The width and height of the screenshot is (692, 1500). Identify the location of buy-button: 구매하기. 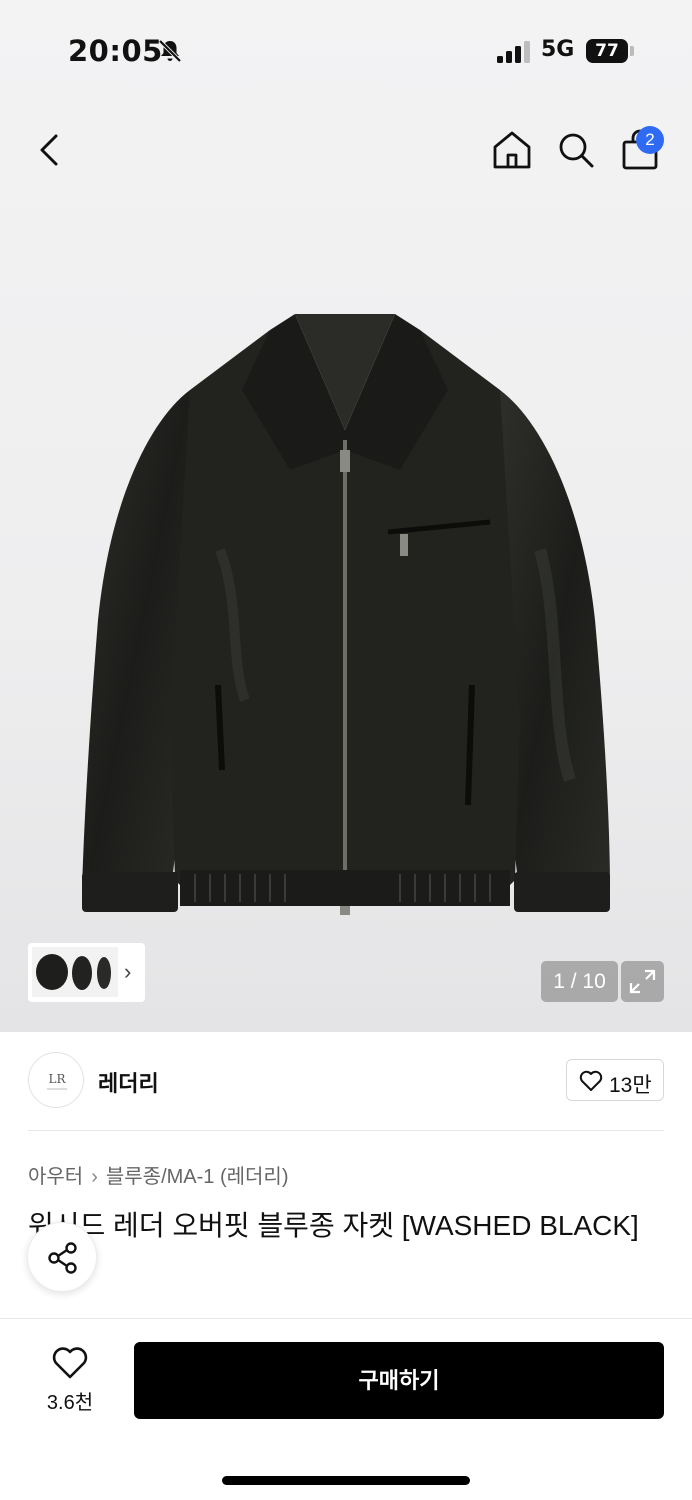
(399, 1380).